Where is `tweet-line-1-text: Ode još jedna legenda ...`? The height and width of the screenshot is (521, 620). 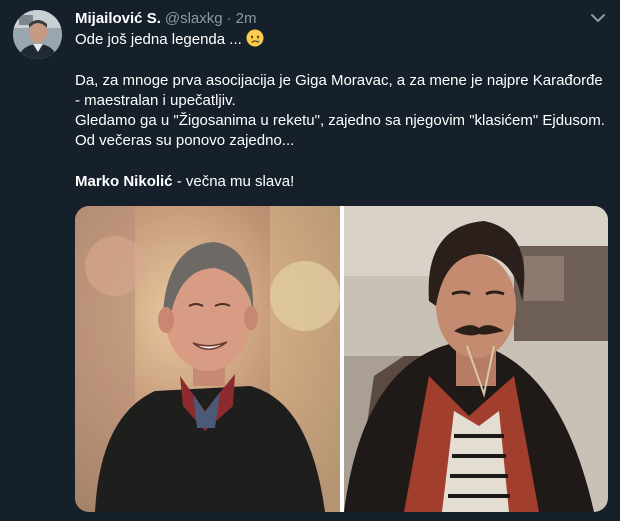 tweet-line-1-text: Ode još jedna legenda ... is located at coordinates (158, 39).